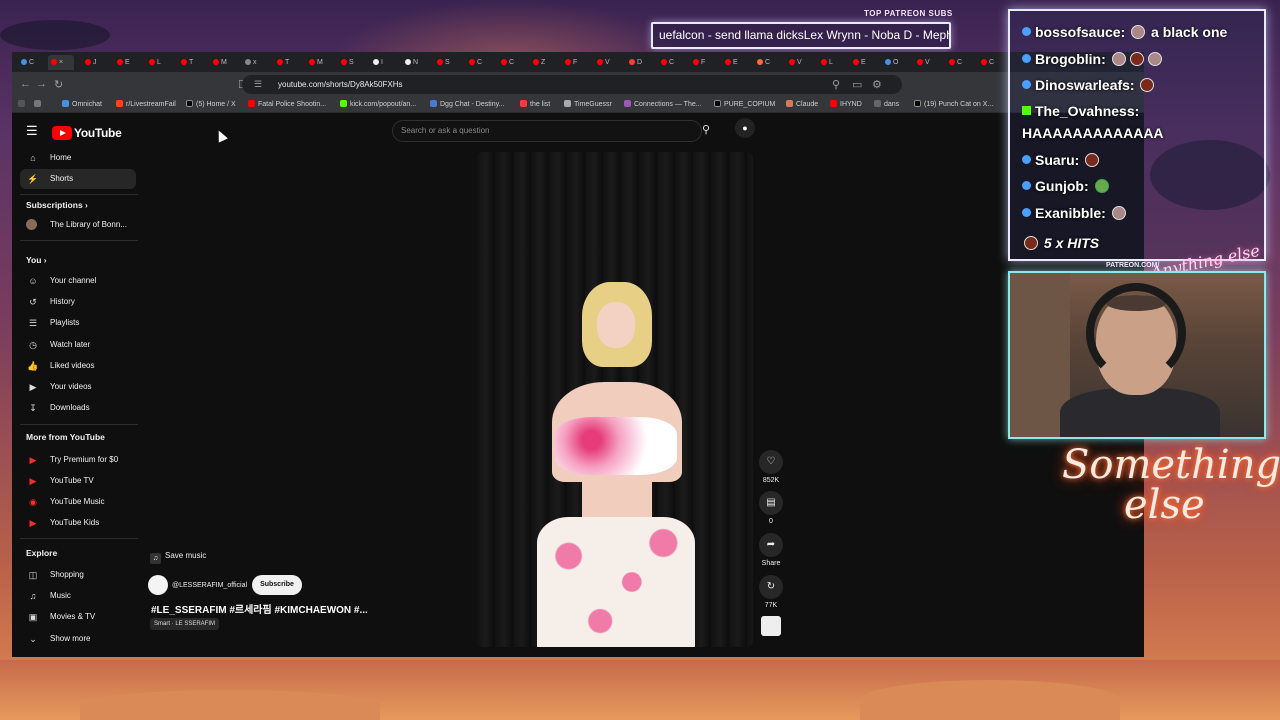 This screenshot has width=1280, height=720. I want to click on history-icon: ↺, so click(33, 302).